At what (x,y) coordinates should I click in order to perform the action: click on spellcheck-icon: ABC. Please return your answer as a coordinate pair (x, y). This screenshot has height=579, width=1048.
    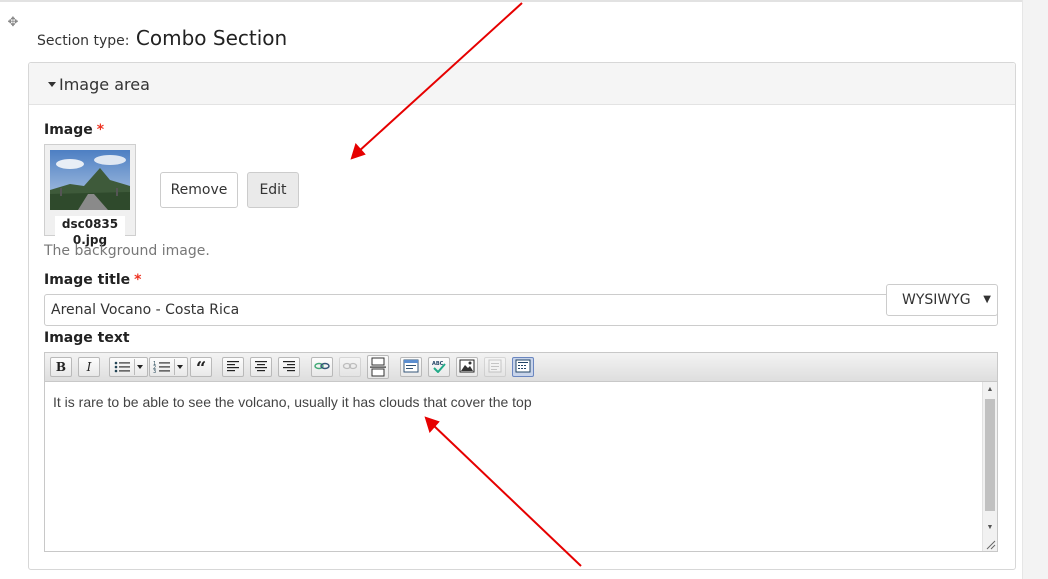
    Looking at the image, I should click on (439, 367).